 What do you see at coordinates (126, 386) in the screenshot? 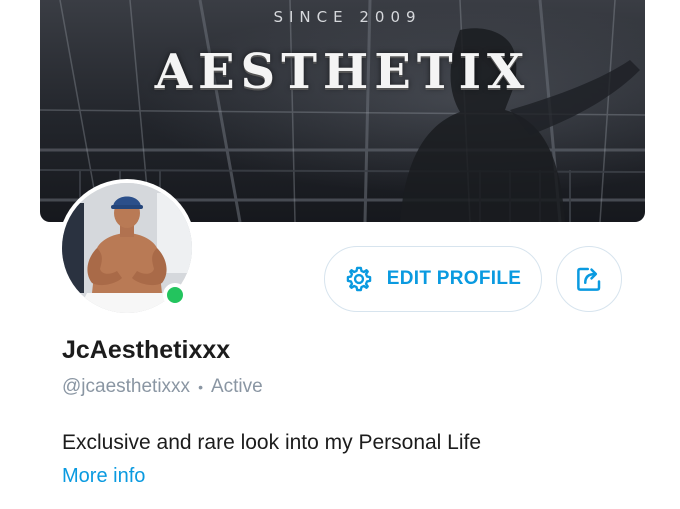
I see `username-handle: @jcaesthetixxx` at bounding box center [126, 386].